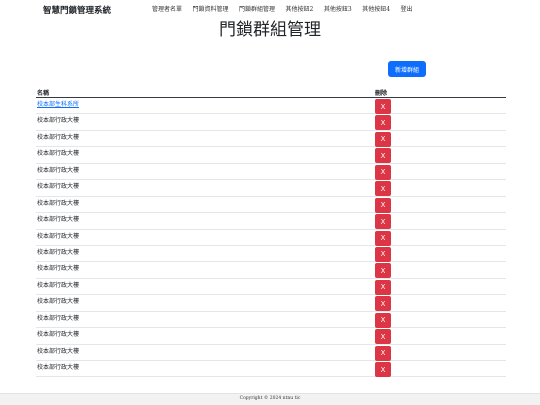  What do you see at coordinates (271, 106) in the screenshot?
I see `table-row: 校本部生科系所 X` at bounding box center [271, 106].